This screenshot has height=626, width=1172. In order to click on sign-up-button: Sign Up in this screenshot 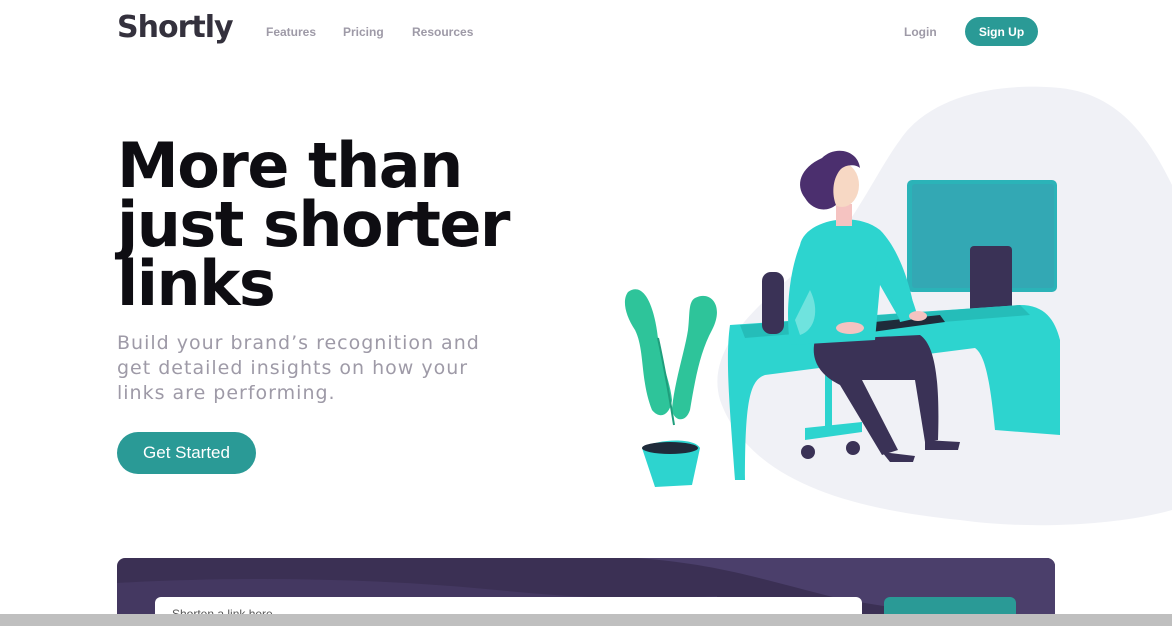, I will do `click(1001, 31)`.